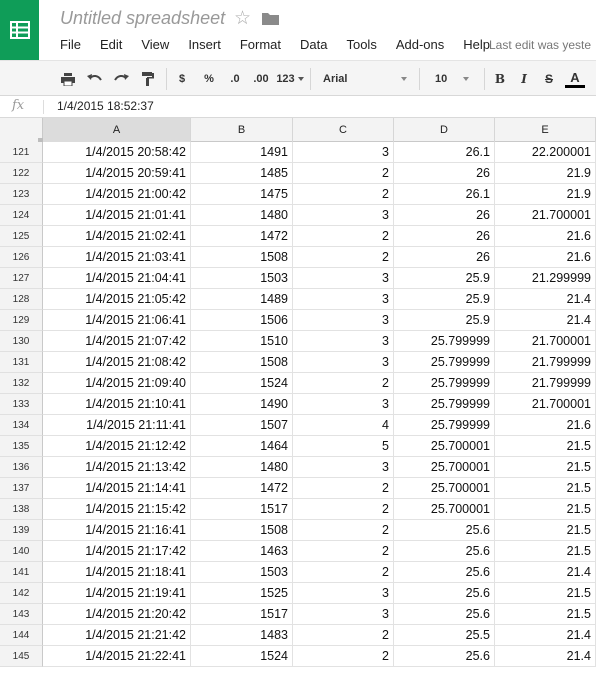 The image size is (596, 674). What do you see at coordinates (365, 79) in the screenshot?
I see `font-family-select: Arial` at bounding box center [365, 79].